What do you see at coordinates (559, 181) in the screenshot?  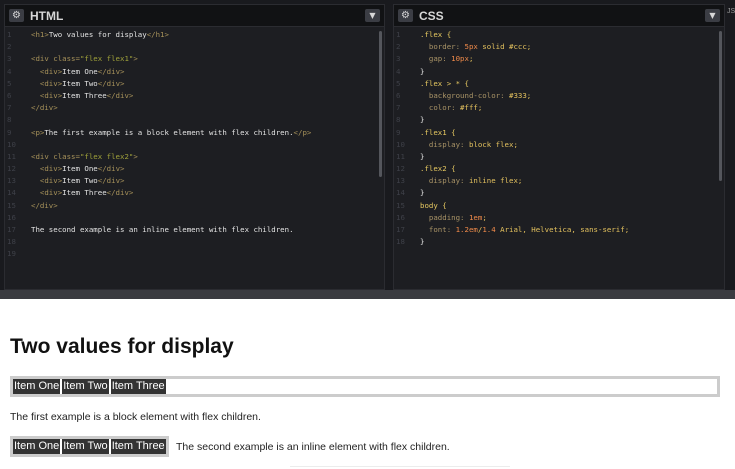 I see `code-line: 13 display: inline flex;` at bounding box center [559, 181].